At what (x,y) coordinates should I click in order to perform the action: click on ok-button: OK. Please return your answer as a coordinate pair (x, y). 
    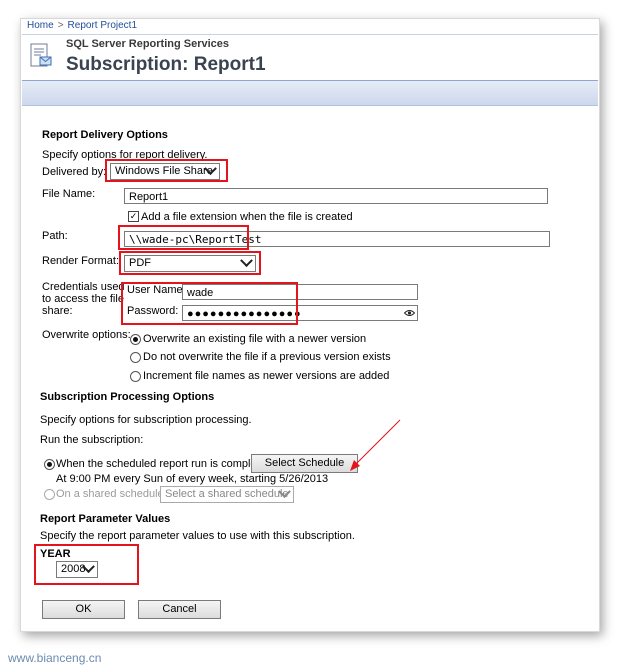
    Looking at the image, I should click on (83, 609).